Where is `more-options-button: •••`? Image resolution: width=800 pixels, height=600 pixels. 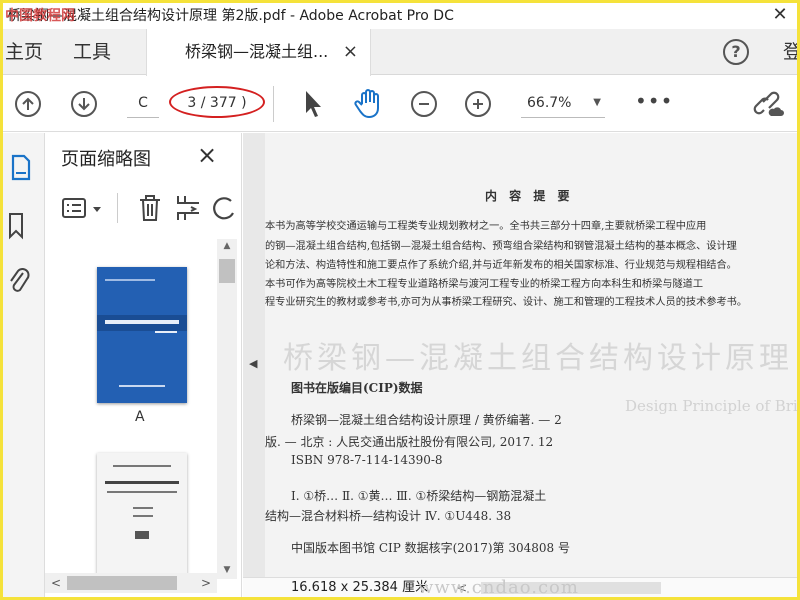
more-options-button: ••• is located at coordinates (653, 103).